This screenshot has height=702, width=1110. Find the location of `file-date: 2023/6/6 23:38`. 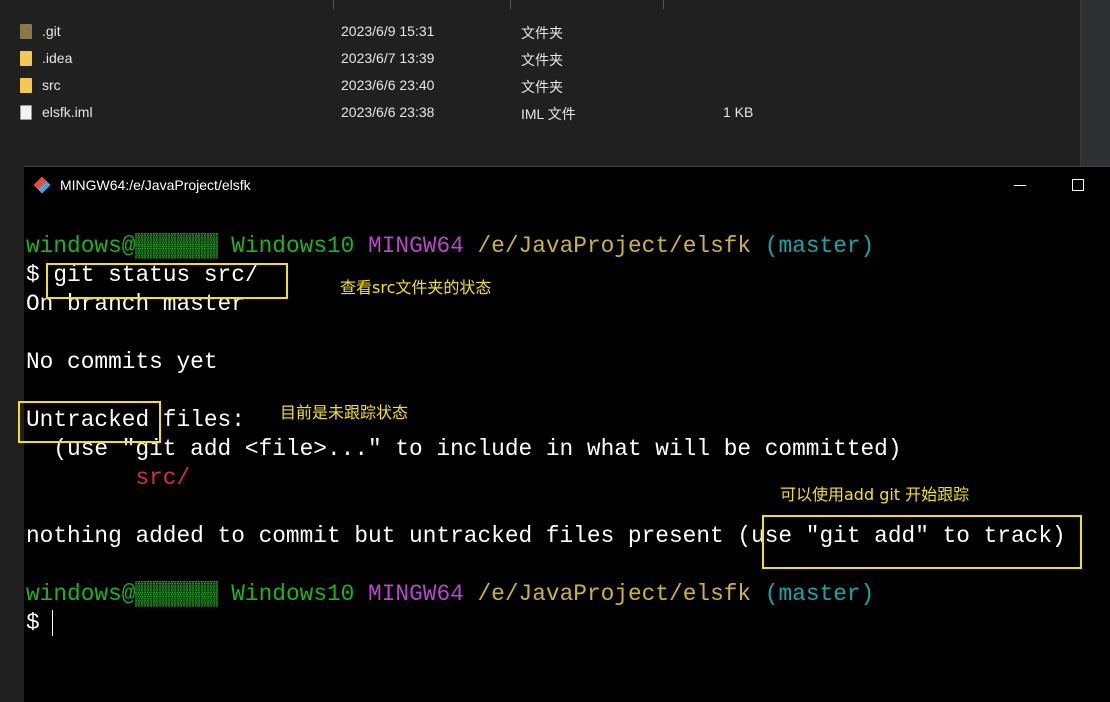

file-date: 2023/6/6 23:38 is located at coordinates (388, 112).